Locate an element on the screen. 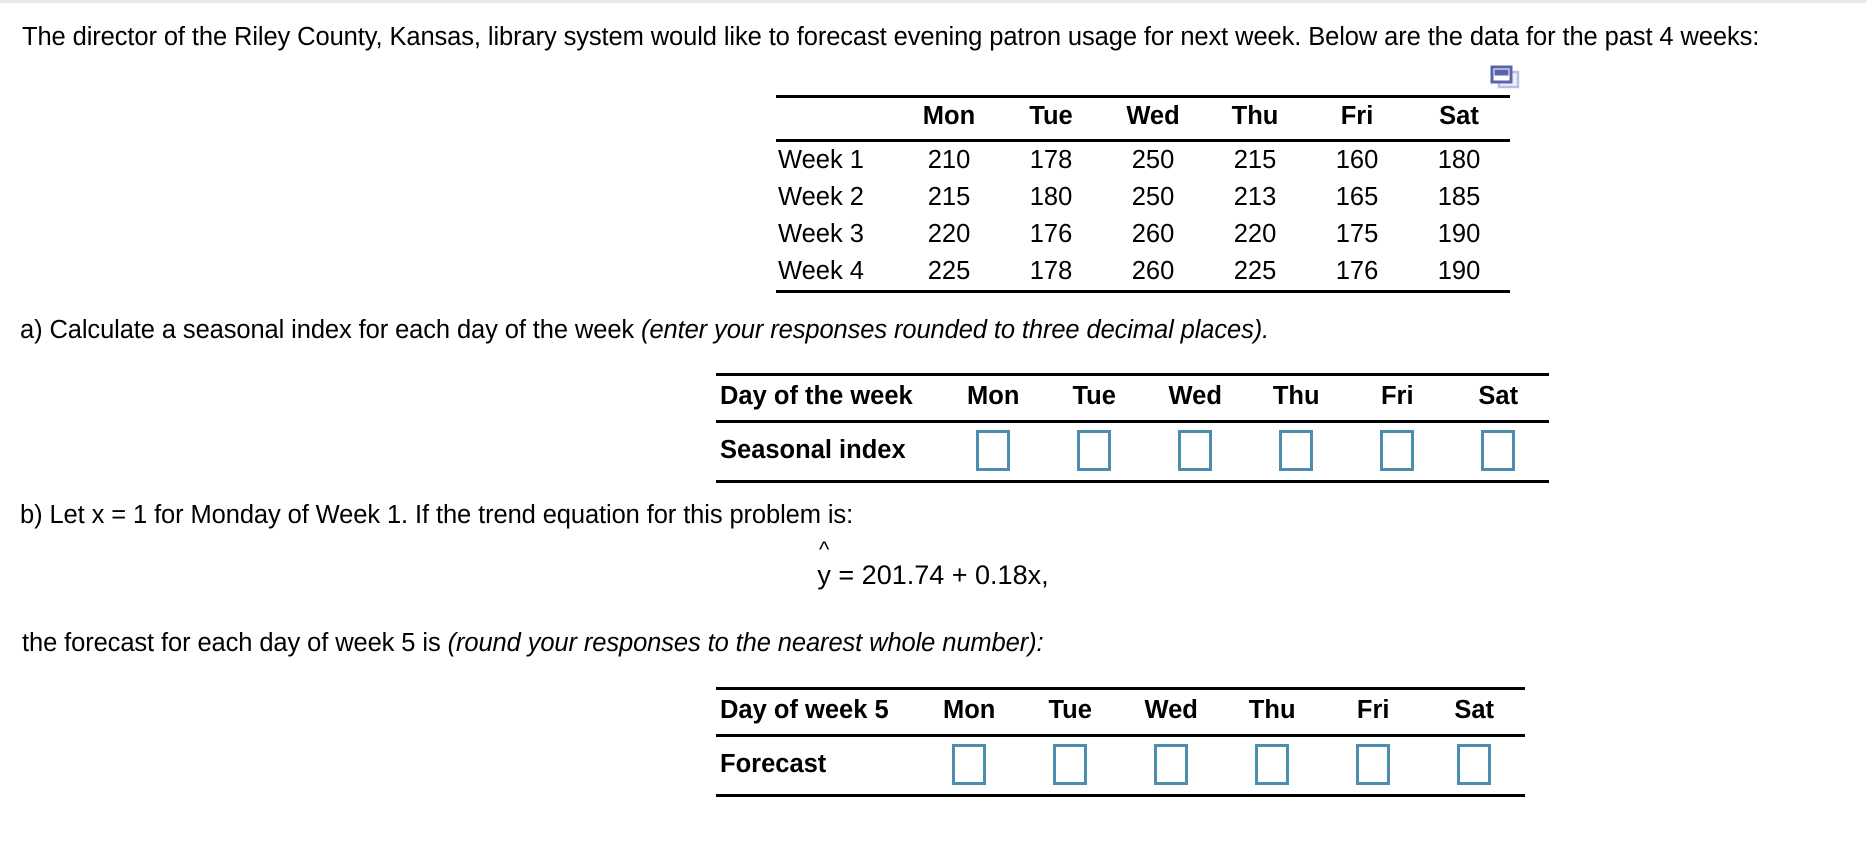  forecast-column-header-tue: Tue is located at coordinates (1070, 712).